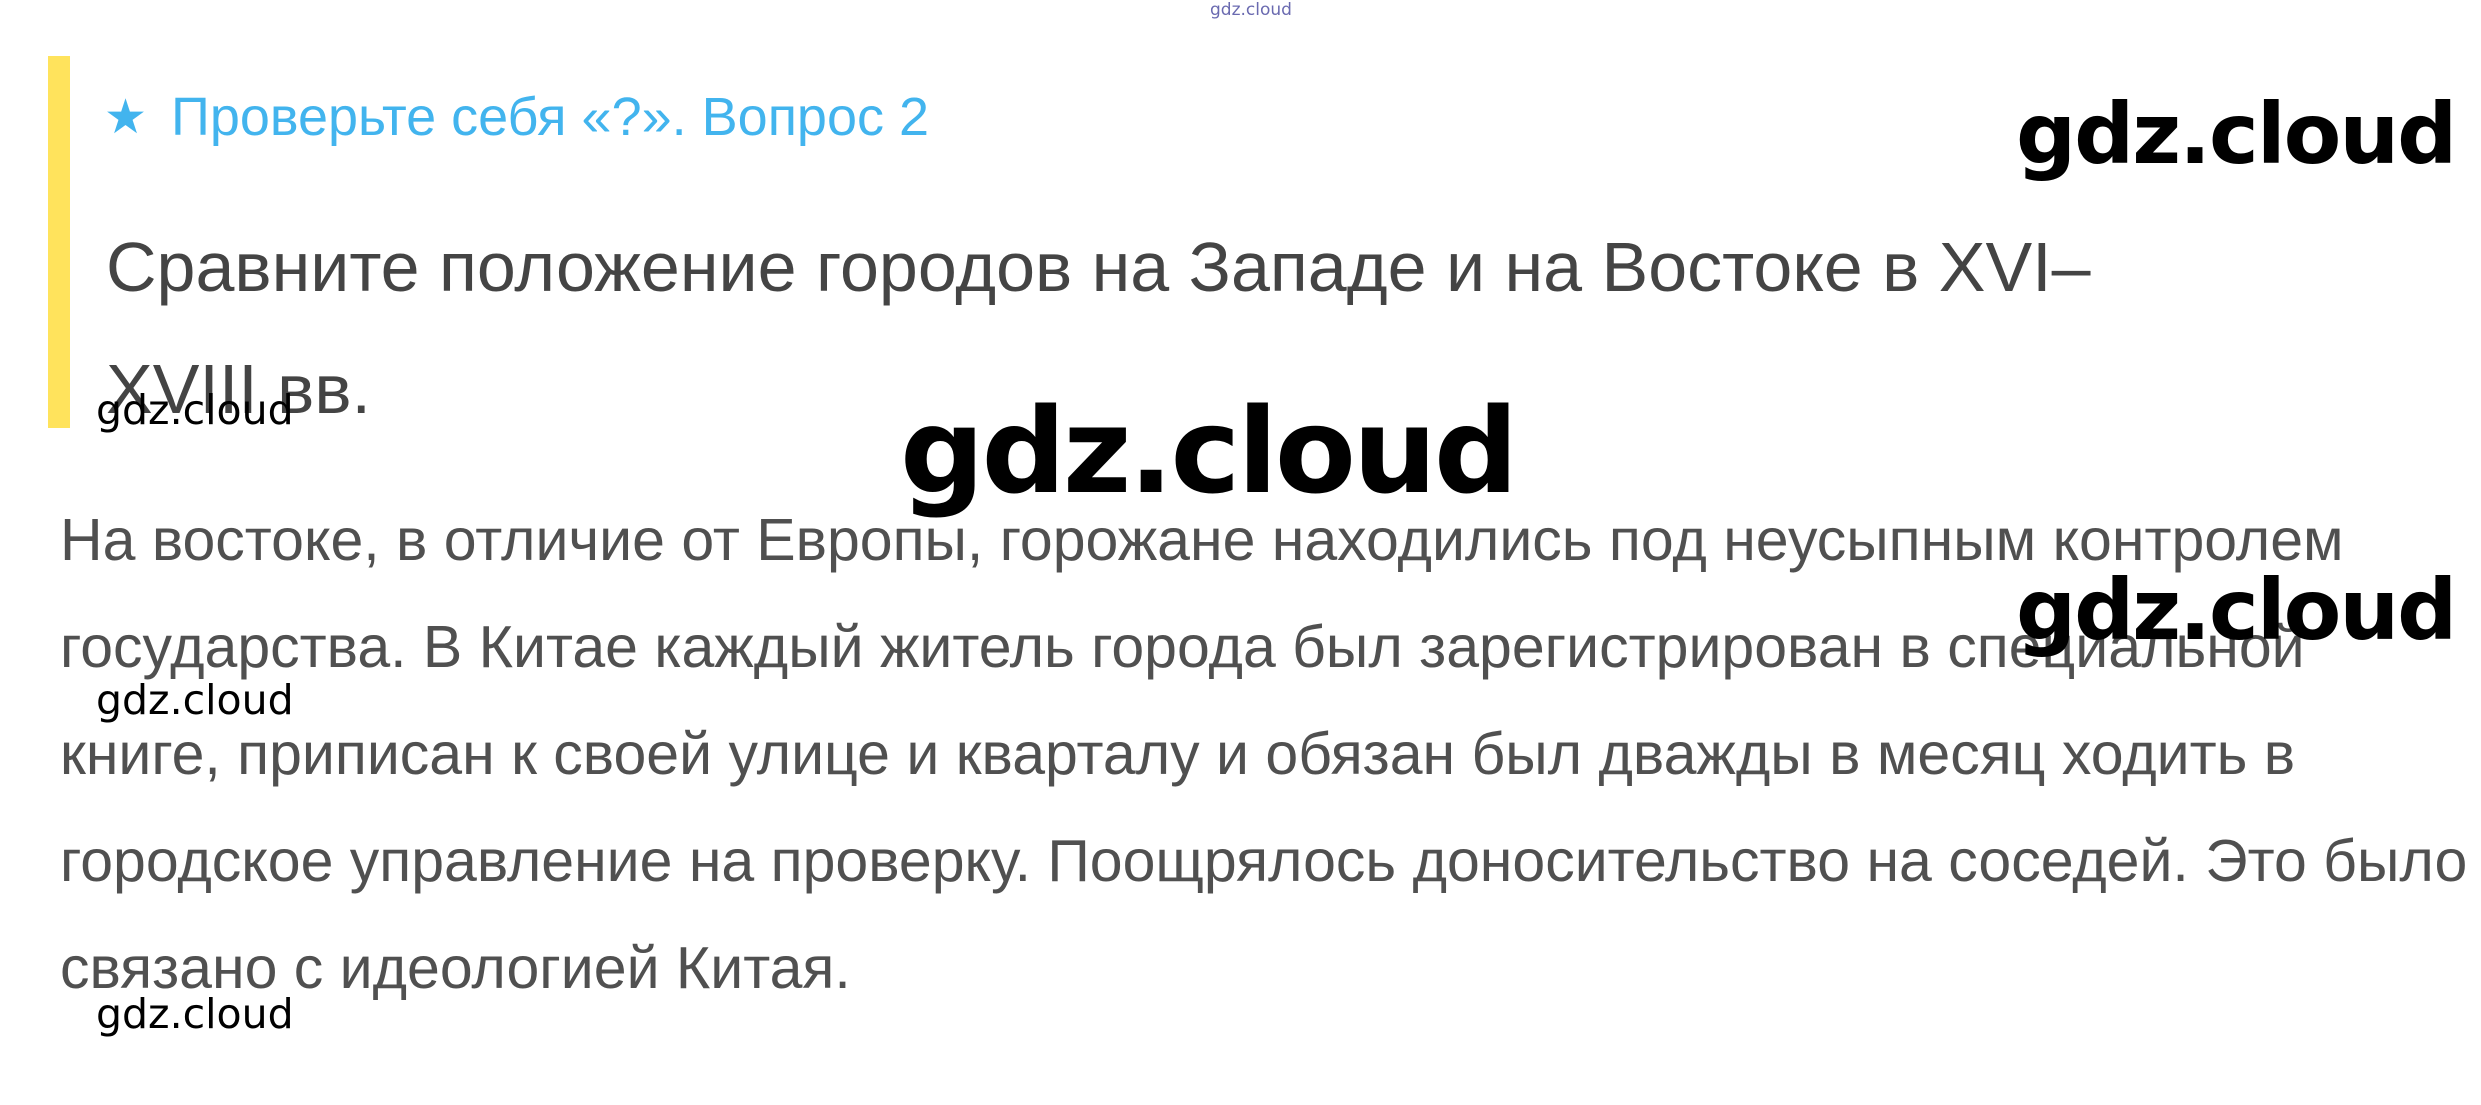 Image resolution: width=2481 pixels, height=1105 pixels. Describe the element at coordinates (2236, 134) in the screenshot. I see `watermark-top-right: gdz.cloud` at that location.